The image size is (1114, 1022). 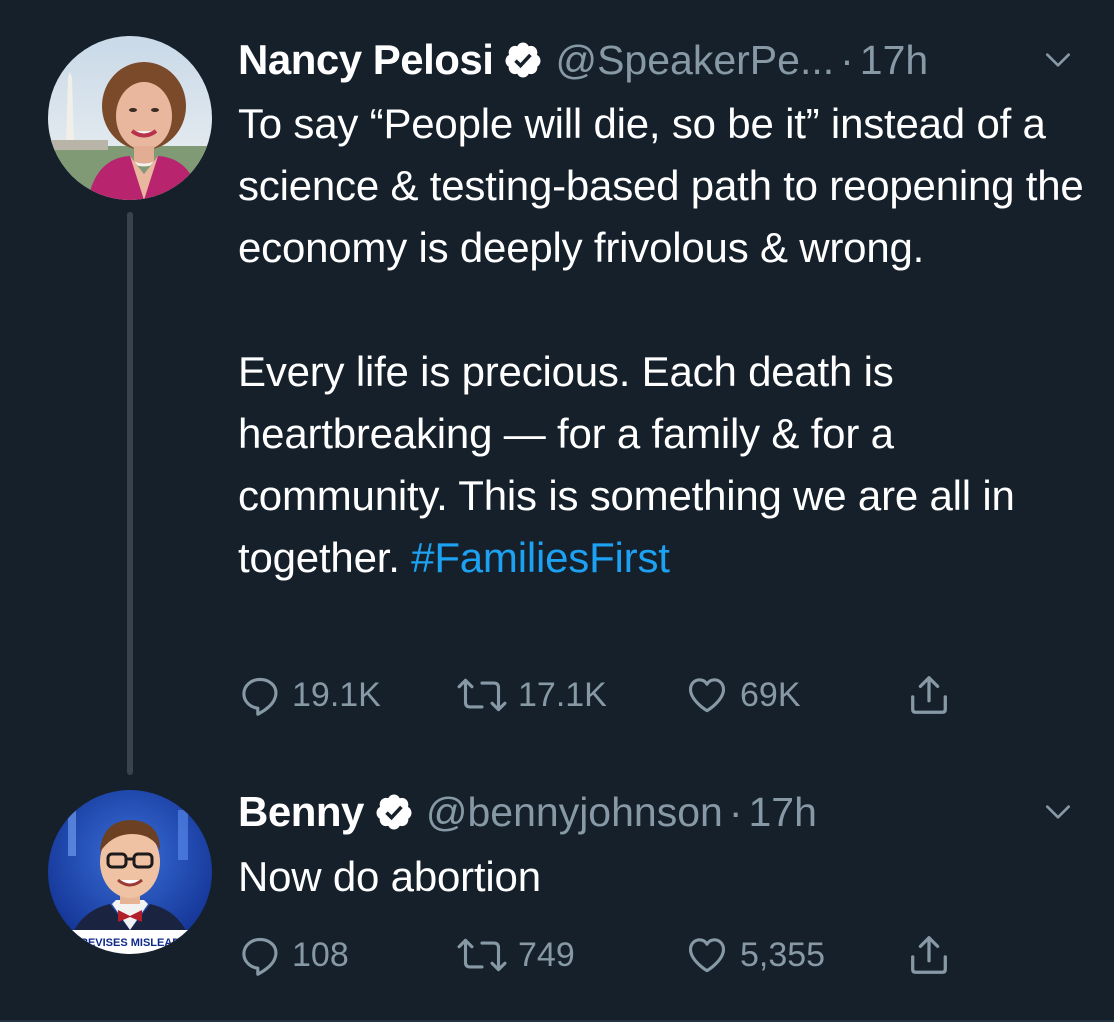 I want to click on avatar-photo: REVISES MISLEADIN, so click(x=130, y=872).